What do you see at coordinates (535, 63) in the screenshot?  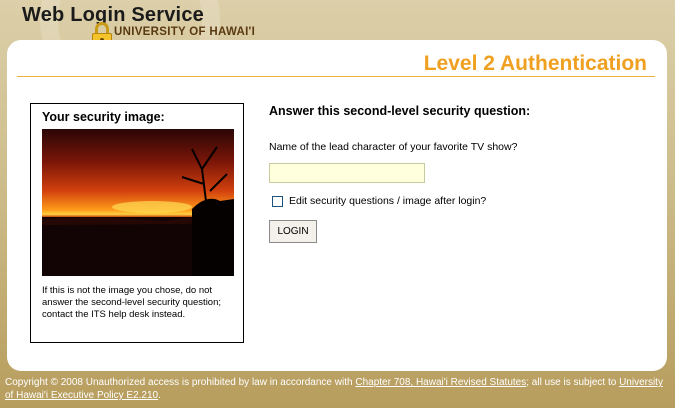 I see `page-title: Level 2 Authentication` at bounding box center [535, 63].